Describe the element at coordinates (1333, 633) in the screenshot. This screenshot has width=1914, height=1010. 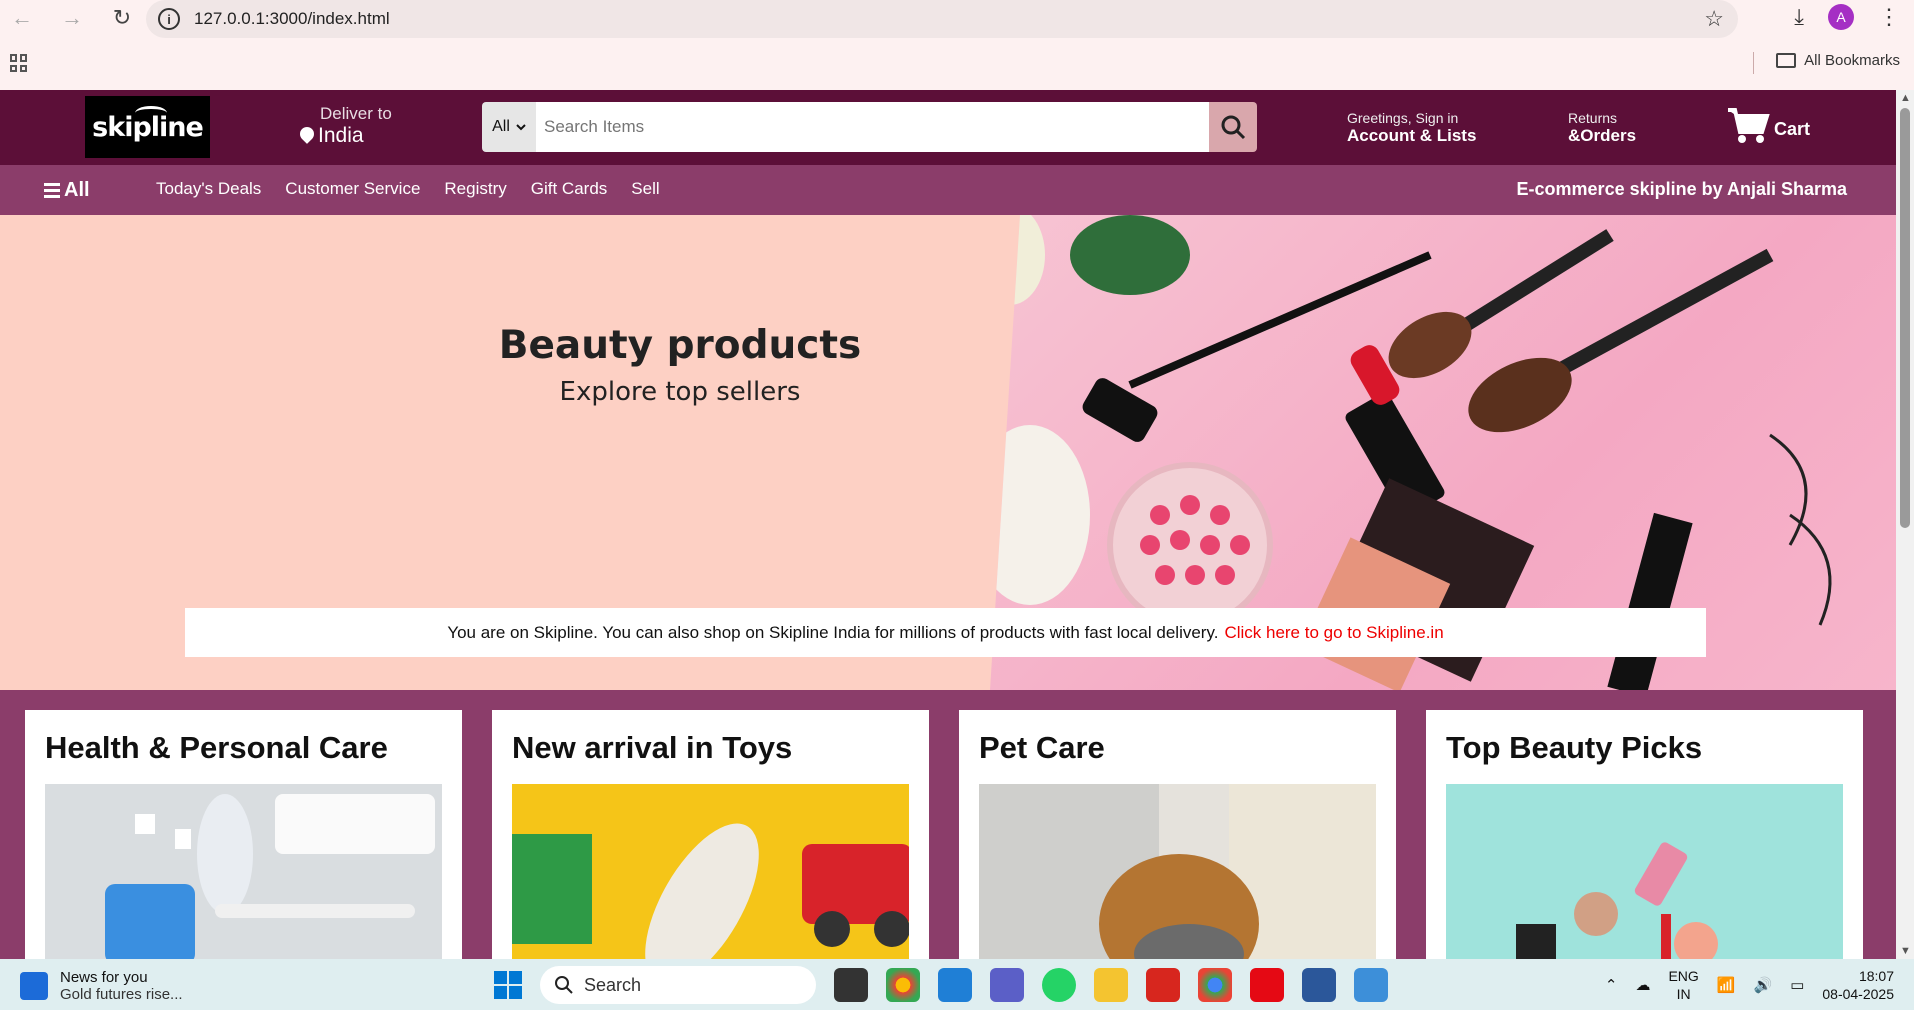
I see `skipline-in-link: Click here to go to Skipline.in` at that location.